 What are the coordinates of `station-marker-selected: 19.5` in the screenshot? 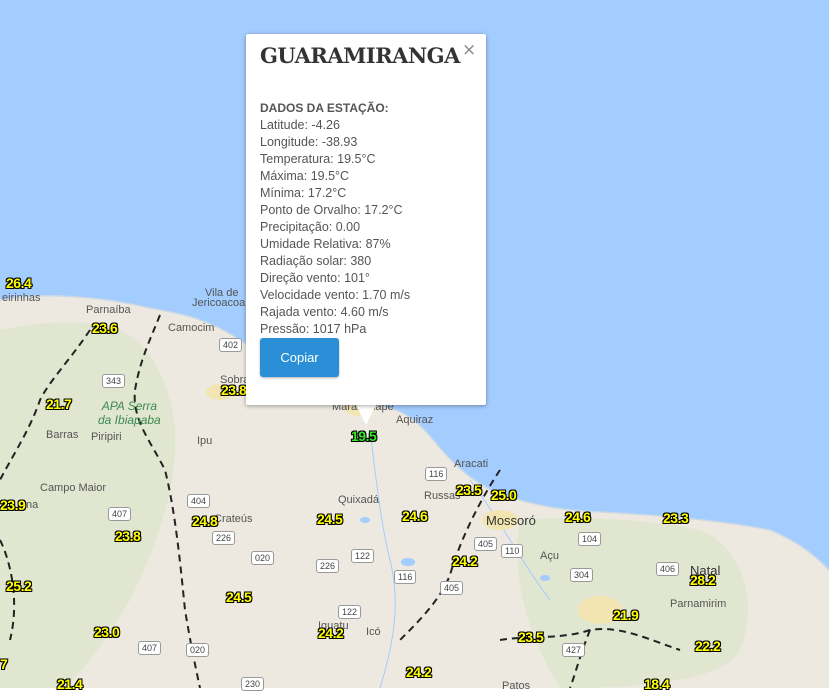 It's located at (364, 436).